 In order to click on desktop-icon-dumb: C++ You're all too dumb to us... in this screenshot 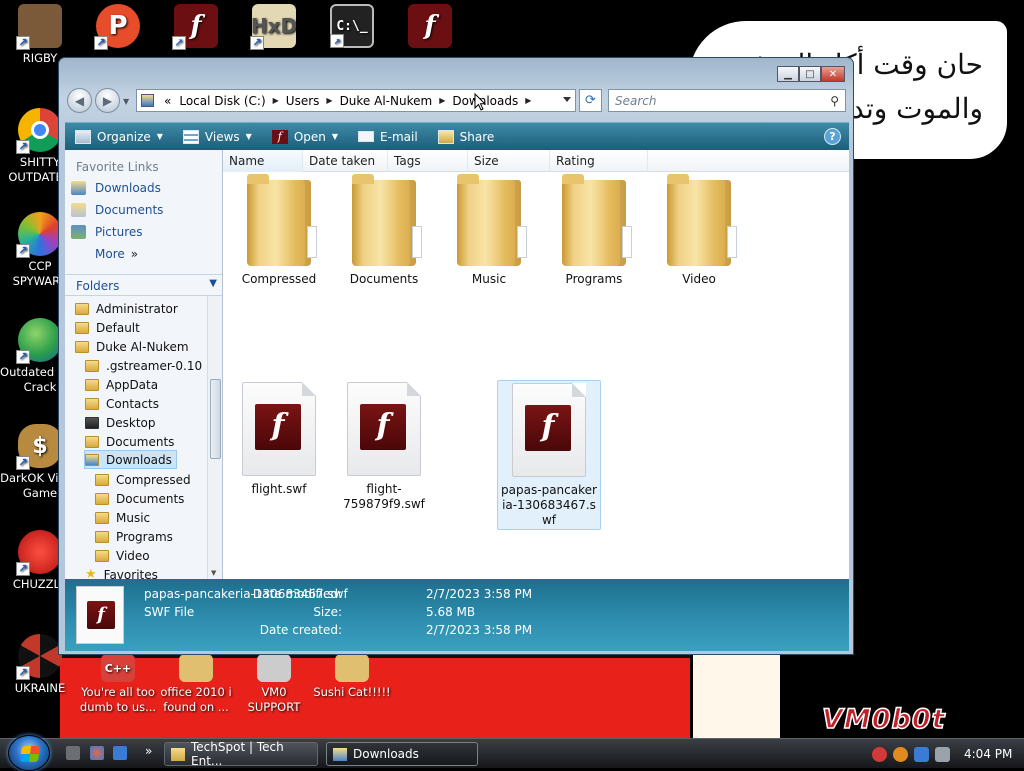, I will do `click(118, 690)`.